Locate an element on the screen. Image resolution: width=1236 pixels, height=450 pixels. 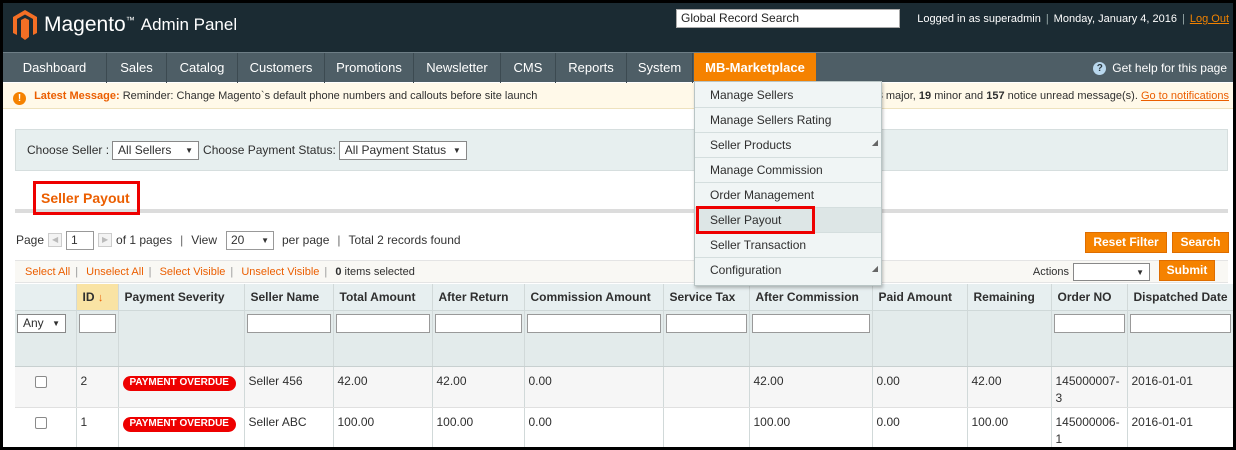
menu-item-manage-sellers-rating: Manage Sellers Rating is located at coordinates (788, 120).